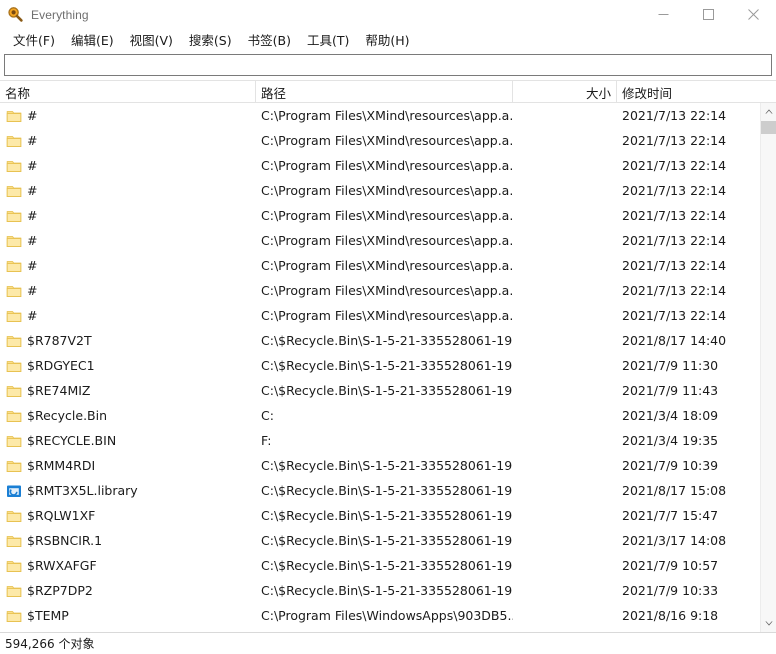 This screenshot has height=654, width=776. I want to click on cell-date: 2021/8/13 9:07, so click(686, 630).